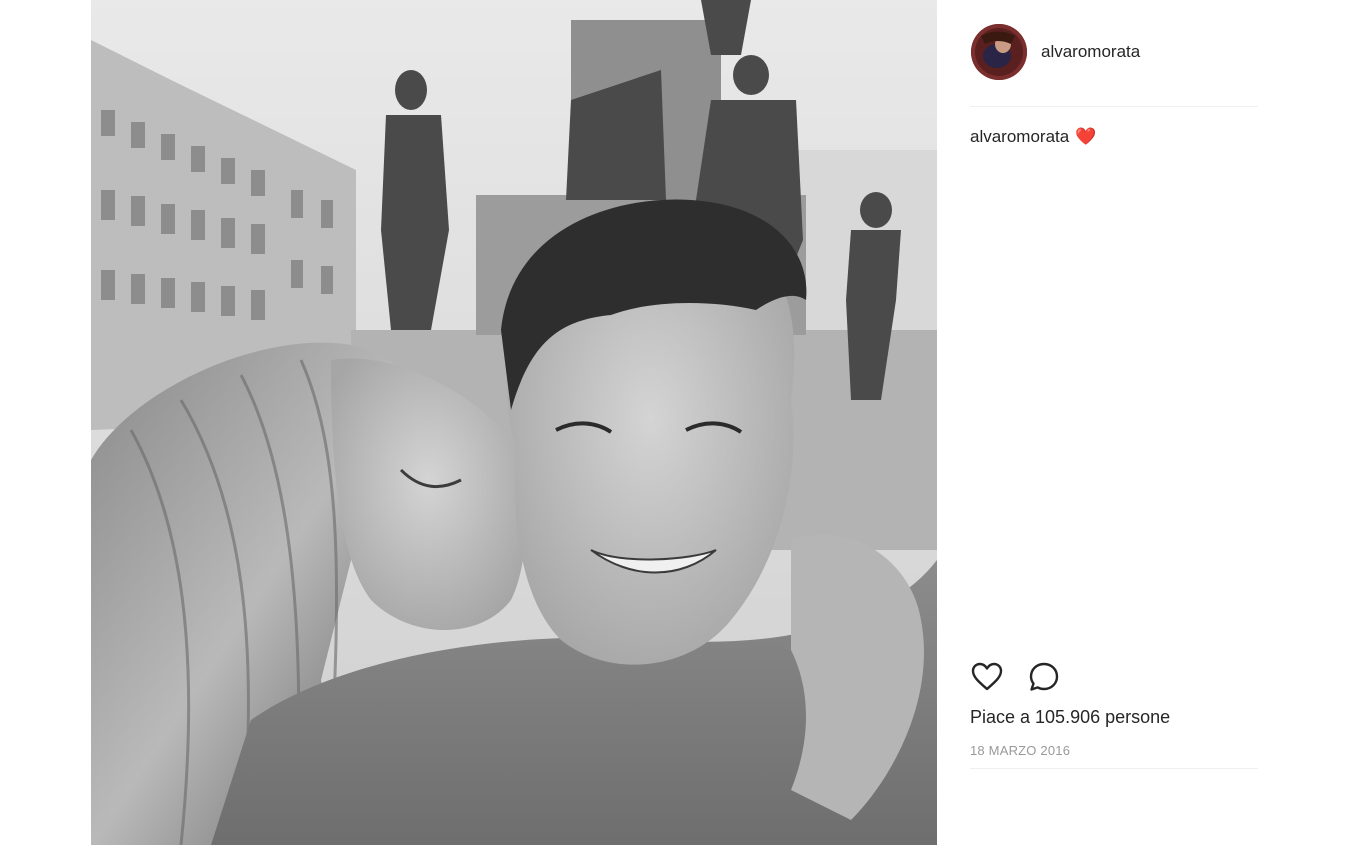 The width and height of the screenshot is (1350, 845). I want to click on post-date: 18 MARZO 2016, so click(1020, 750).